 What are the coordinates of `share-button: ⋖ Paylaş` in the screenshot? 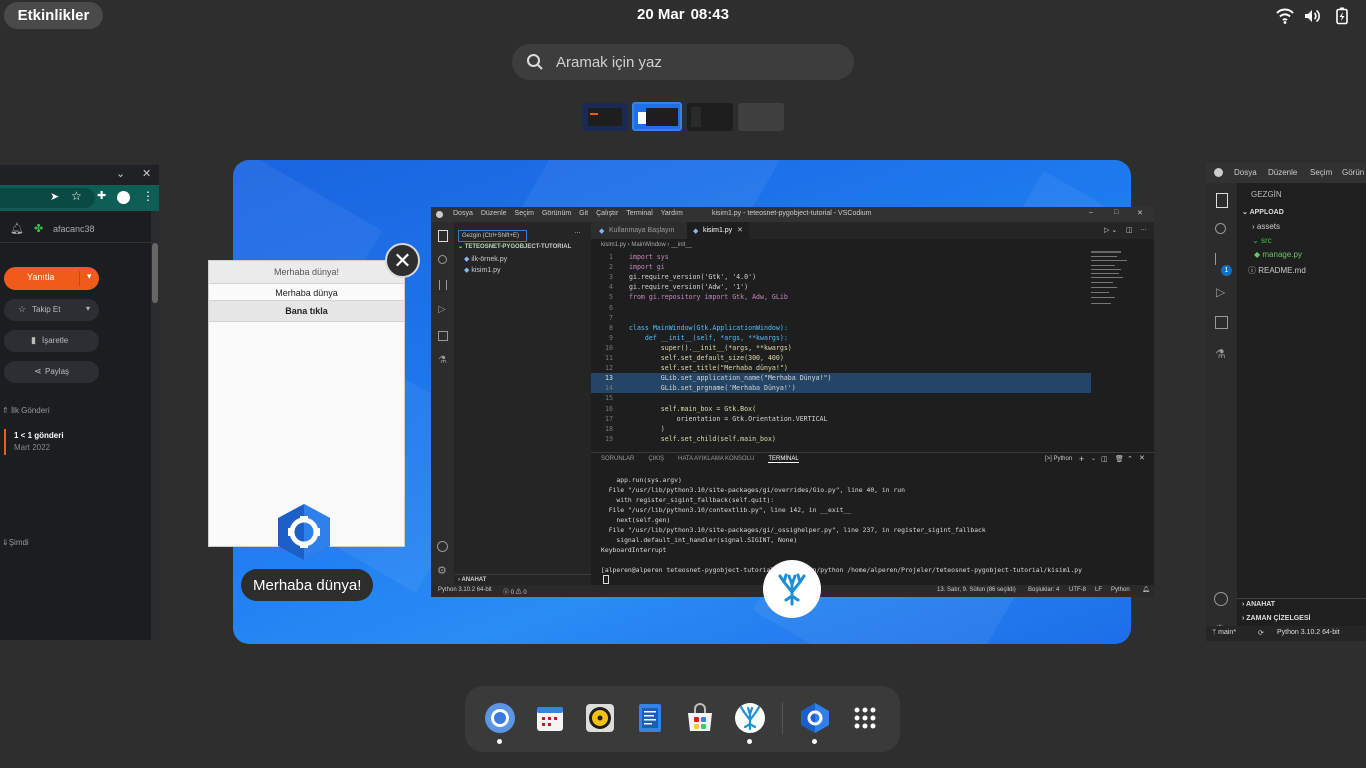 It's located at (51, 372).